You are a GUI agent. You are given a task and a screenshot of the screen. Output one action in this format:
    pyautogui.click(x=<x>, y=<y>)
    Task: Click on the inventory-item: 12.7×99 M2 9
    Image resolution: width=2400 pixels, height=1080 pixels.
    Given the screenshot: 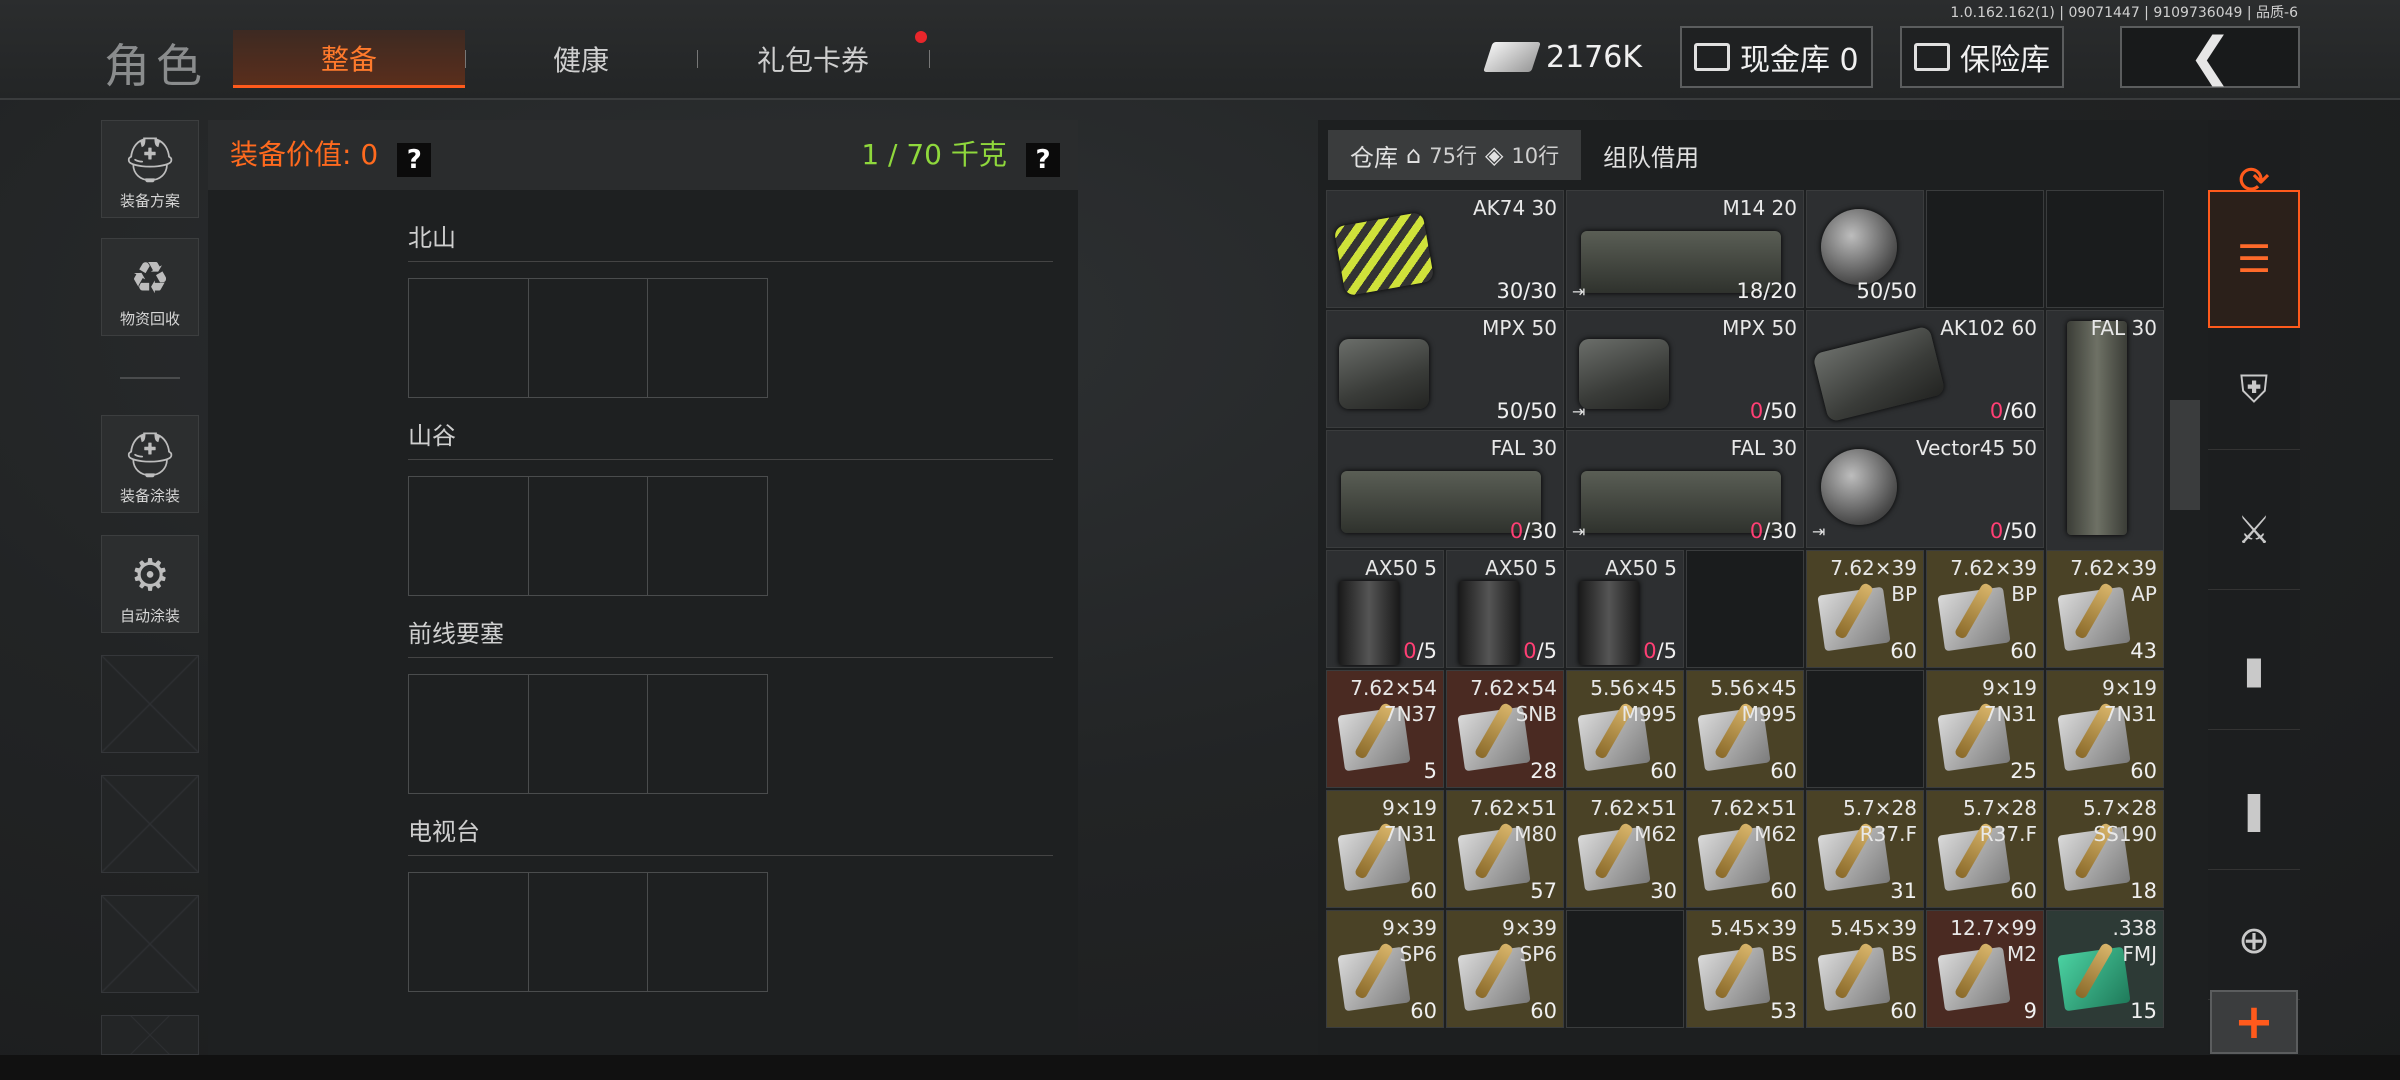 What is the action you would take?
    pyautogui.click(x=1985, y=969)
    